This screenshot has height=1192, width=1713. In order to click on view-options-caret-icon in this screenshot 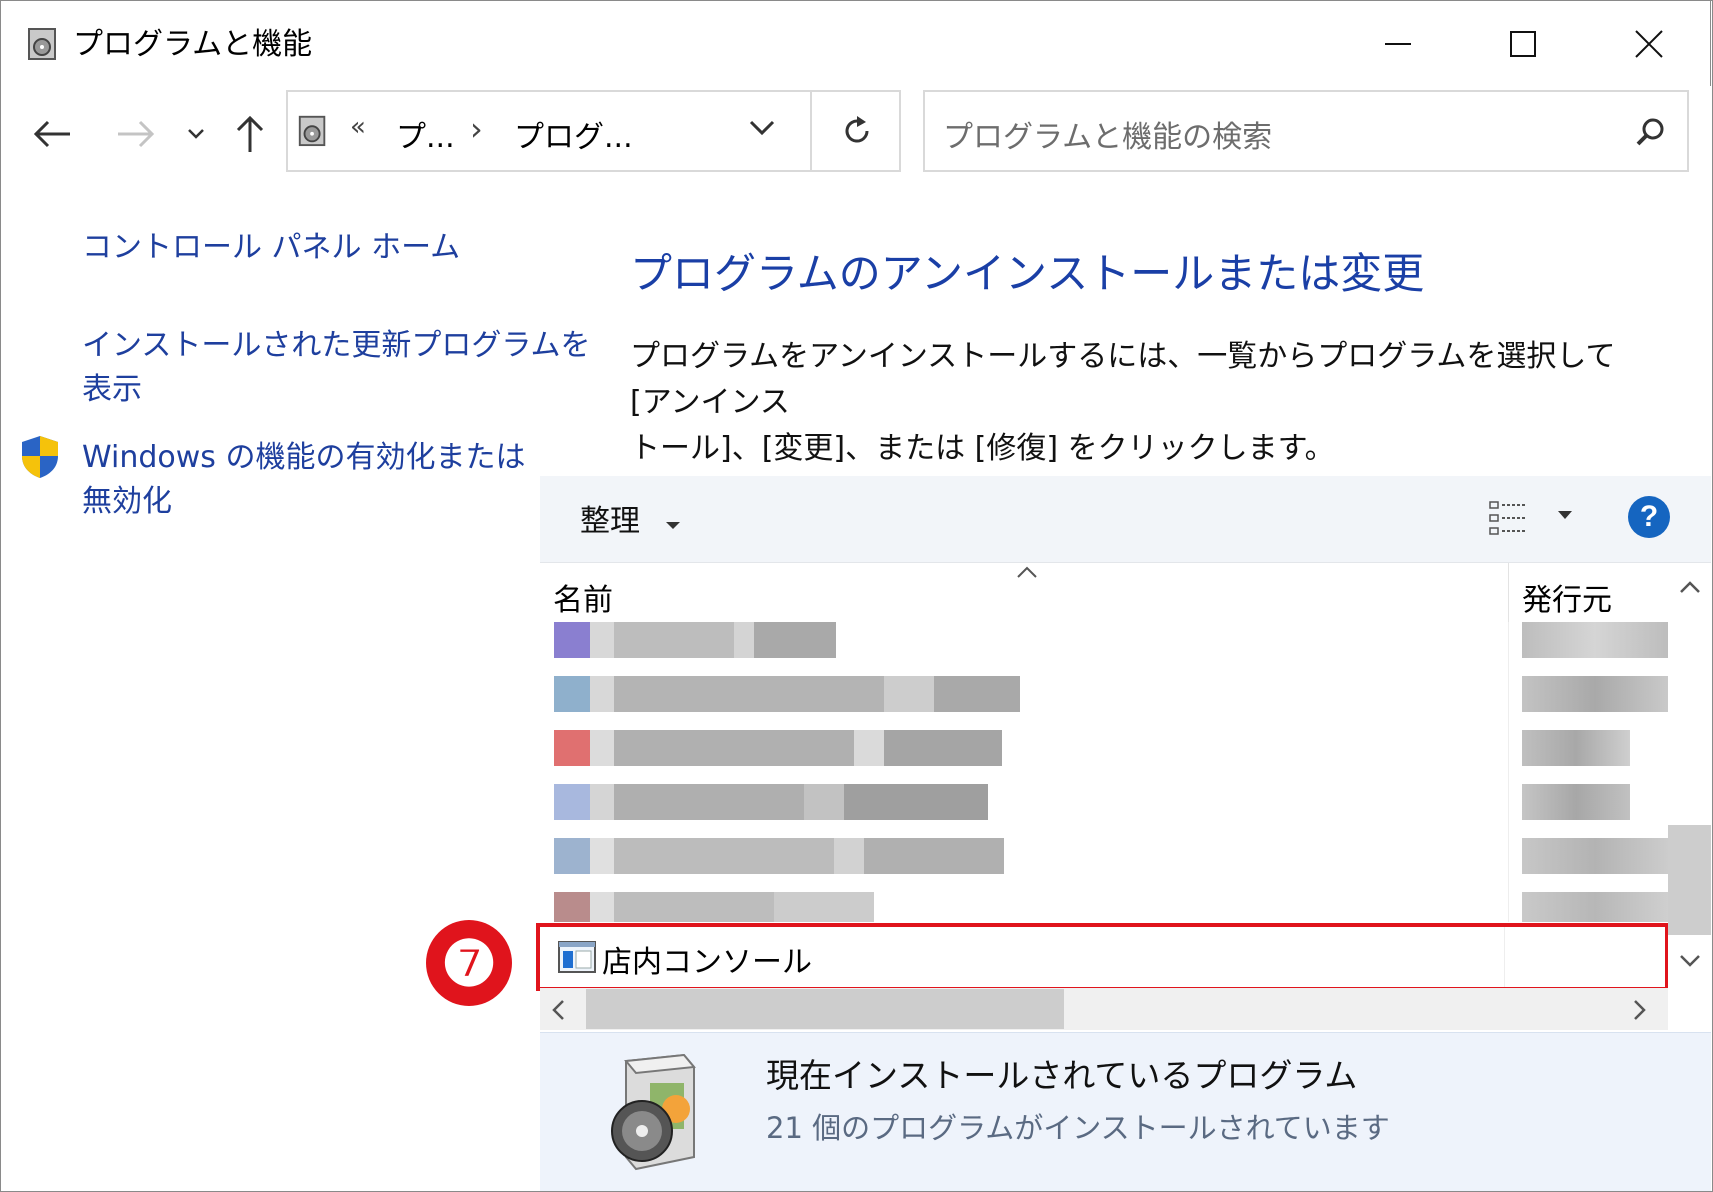, I will do `click(1565, 515)`.